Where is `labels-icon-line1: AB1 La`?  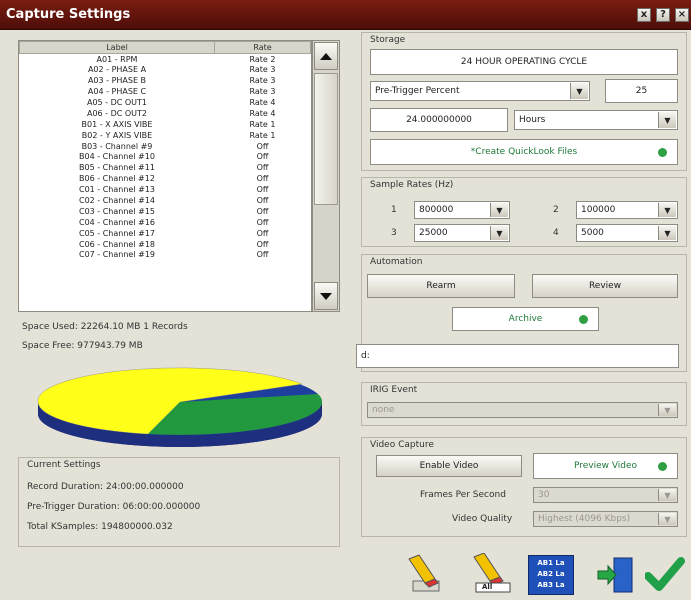 labels-icon-line1: AB1 La is located at coordinates (551, 563).